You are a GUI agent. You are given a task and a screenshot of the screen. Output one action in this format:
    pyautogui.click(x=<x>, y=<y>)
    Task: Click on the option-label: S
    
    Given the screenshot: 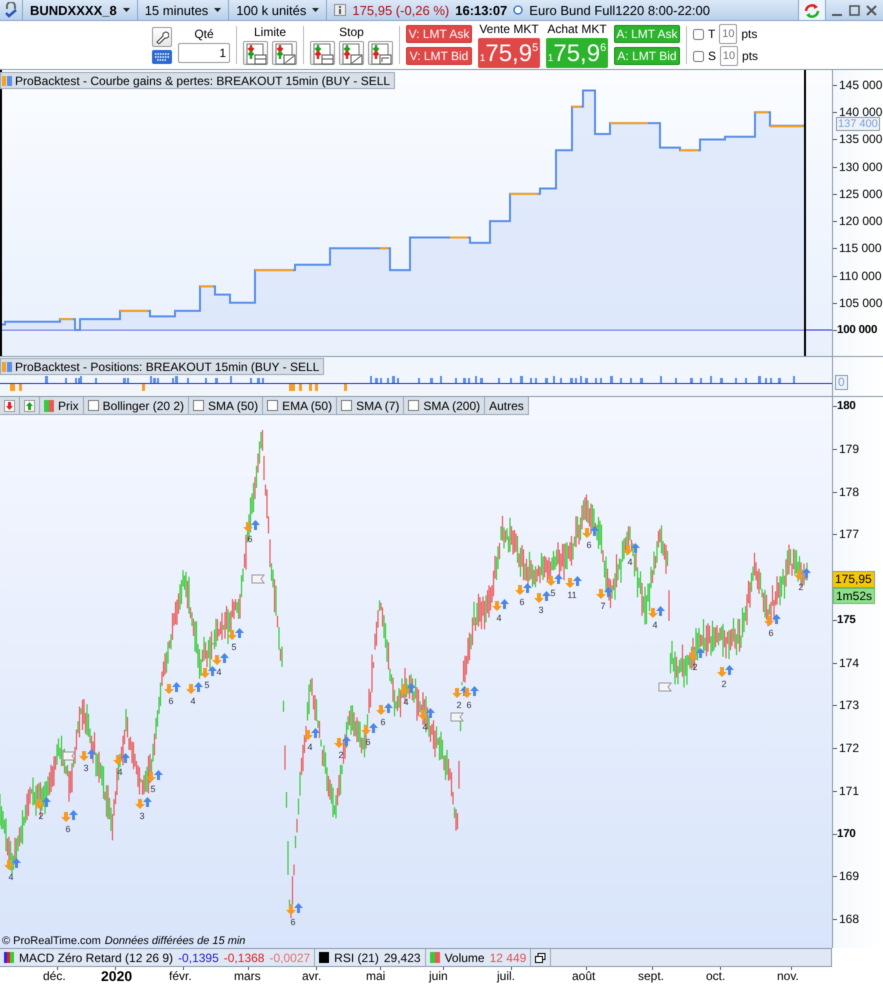 What is the action you would take?
    pyautogui.click(x=712, y=56)
    